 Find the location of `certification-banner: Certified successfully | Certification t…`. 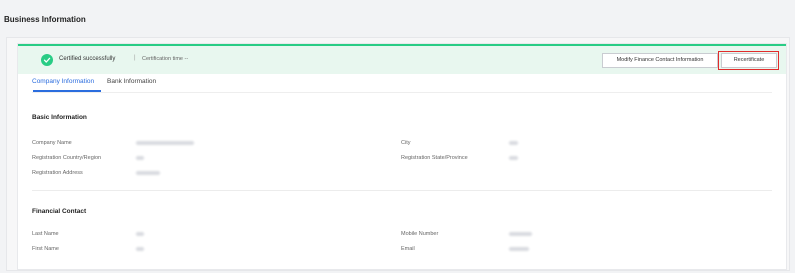

certification-banner: Certified successfully | Certification t… is located at coordinates (402, 59).